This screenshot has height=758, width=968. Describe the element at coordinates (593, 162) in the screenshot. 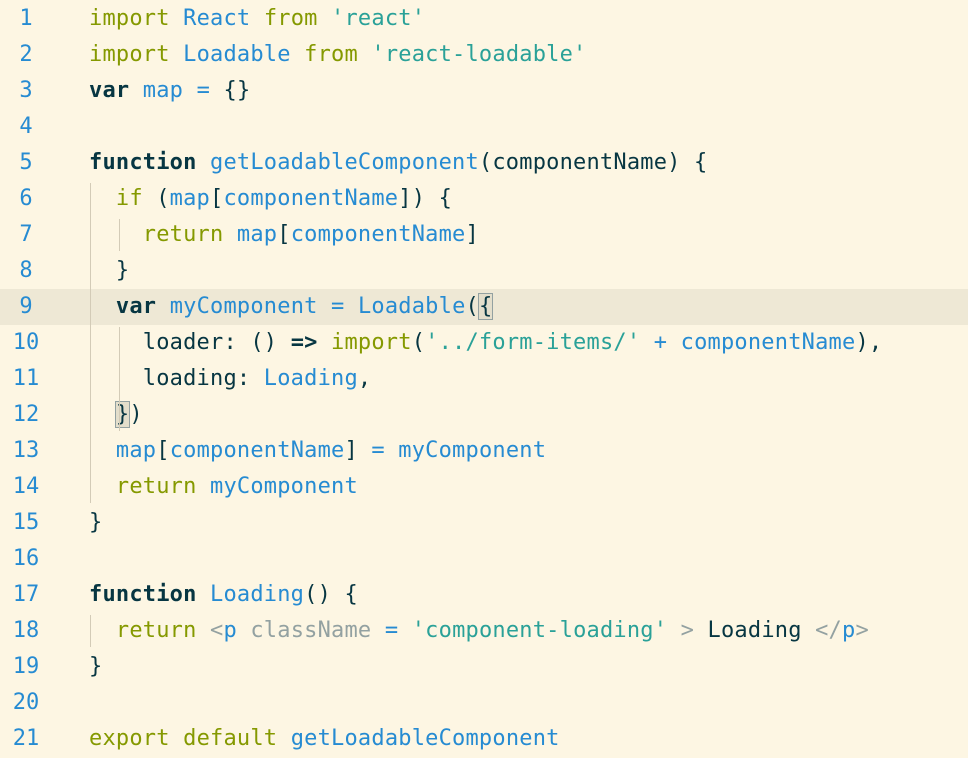

I see `code-token: (componentName) {` at that location.